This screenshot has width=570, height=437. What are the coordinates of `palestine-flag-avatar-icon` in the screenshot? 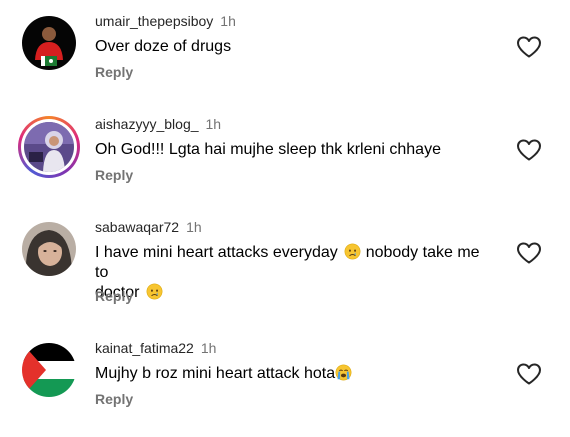 It's located at (49, 370).